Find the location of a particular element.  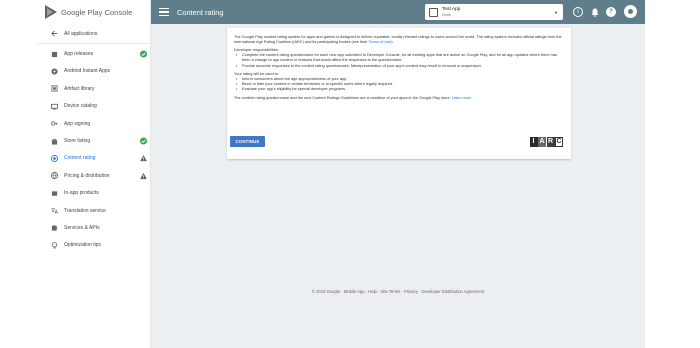

sidebar-item-label: Android Instant Apps is located at coordinates (87, 71).